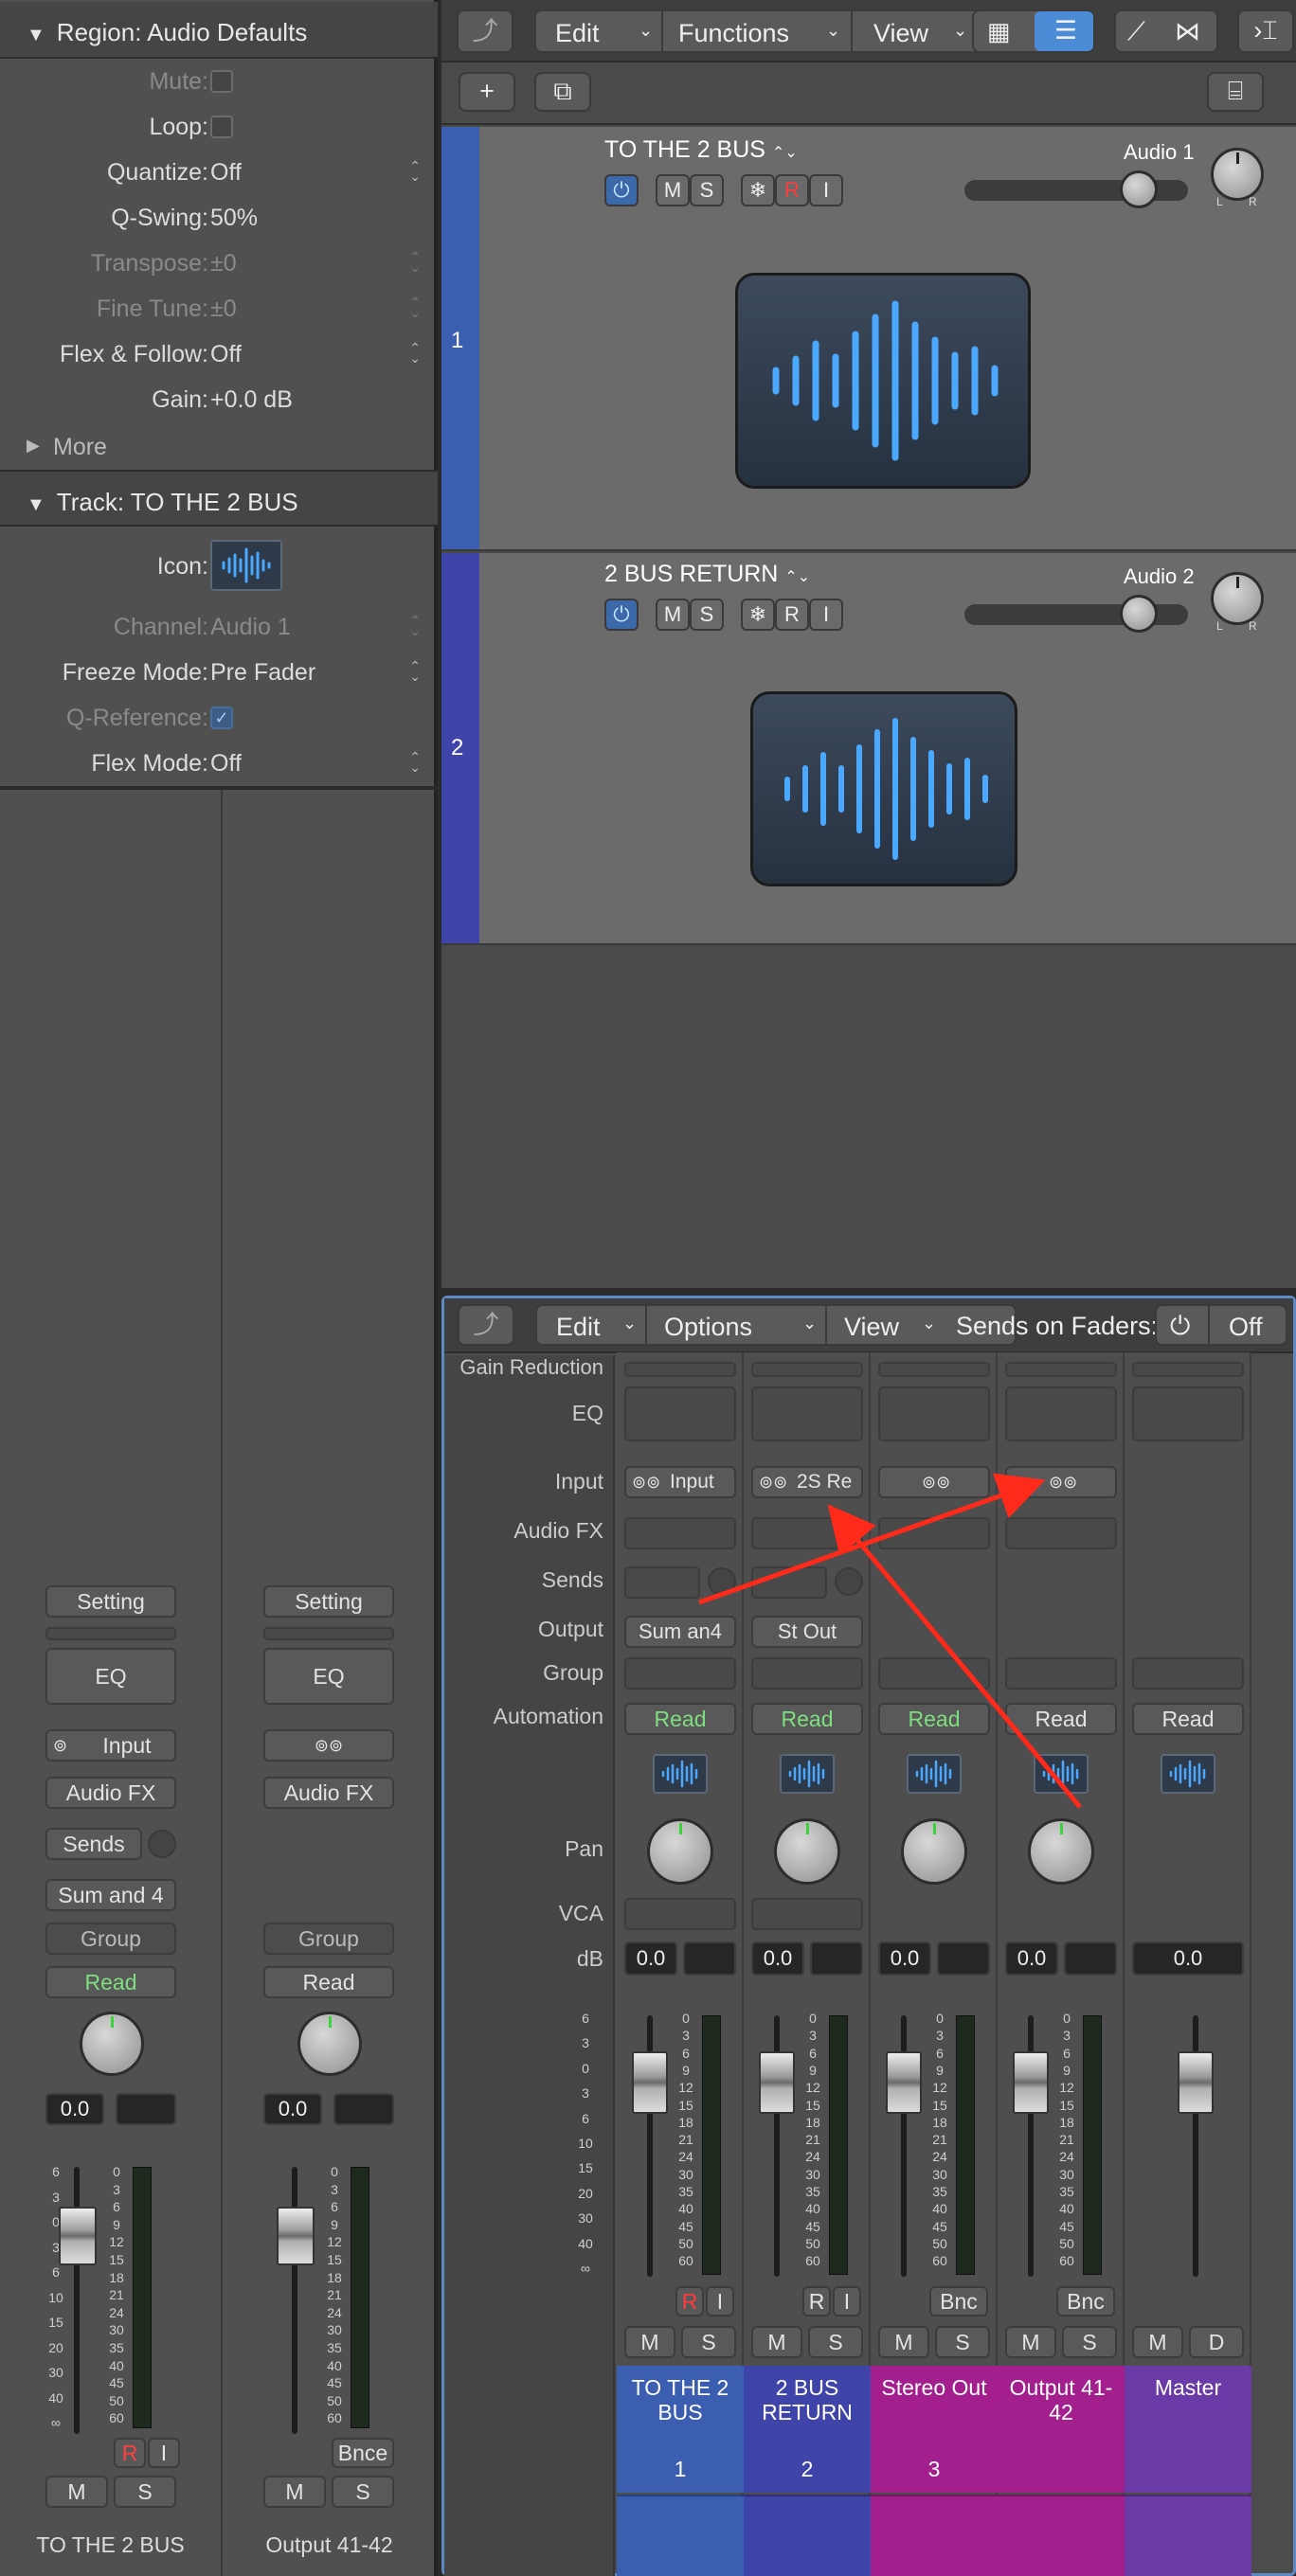  What do you see at coordinates (954, 1656) in the screenshot?
I see `arrow-to-2bus-input` at bounding box center [954, 1656].